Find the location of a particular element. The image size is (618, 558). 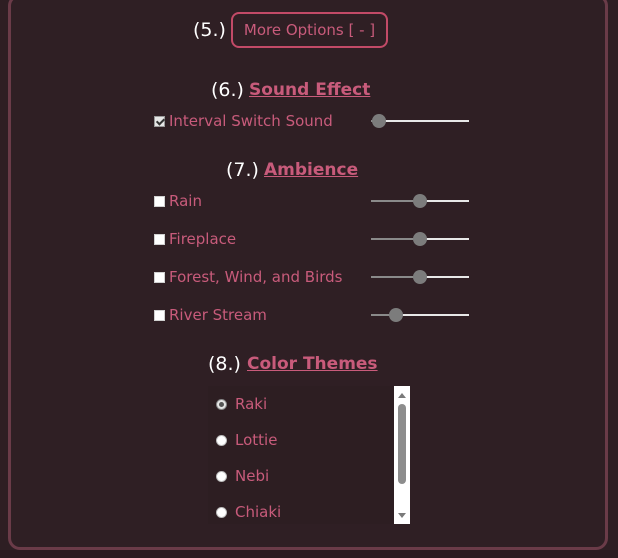

interval-switch-sound-row: Interval Switch Sound is located at coordinates (243, 121).